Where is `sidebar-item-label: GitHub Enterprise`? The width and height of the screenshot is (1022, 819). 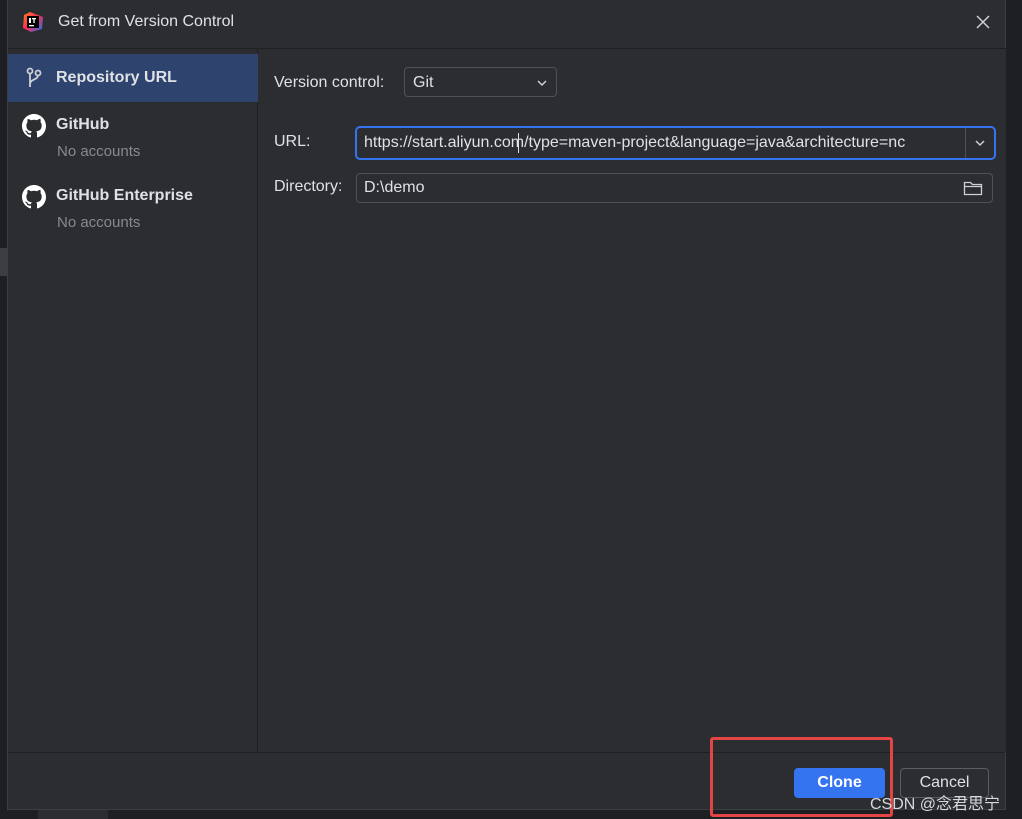 sidebar-item-label: GitHub Enterprise is located at coordinates (124, 195).